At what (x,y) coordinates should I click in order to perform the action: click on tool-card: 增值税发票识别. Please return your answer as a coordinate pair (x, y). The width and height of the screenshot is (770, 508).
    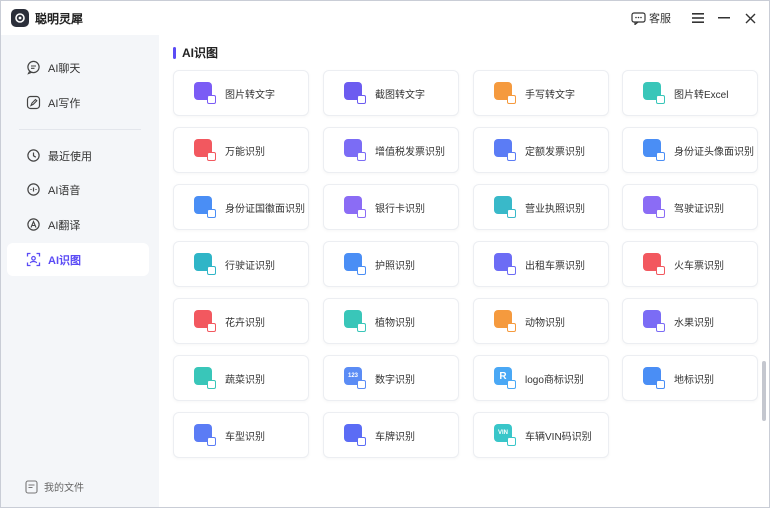
    Looking at the image, I should click on (391, 150).